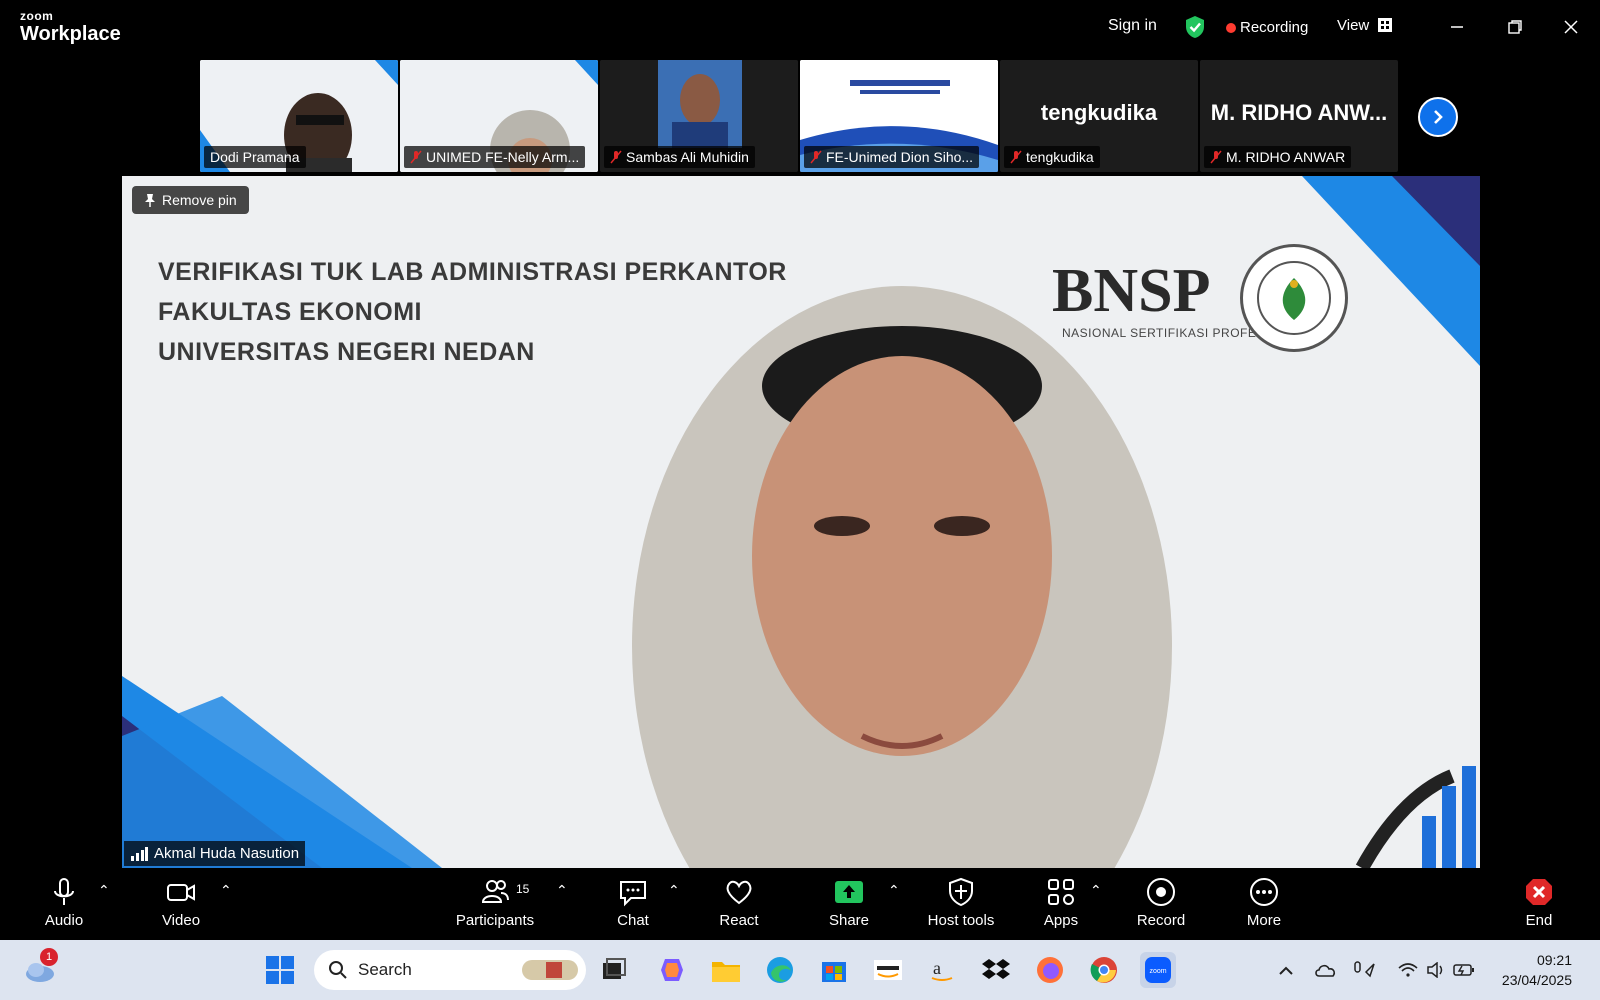  Describe the element at coordinates (1131, 291) in the screenshot. I see `bnsp-logo: BNSP` at that location.